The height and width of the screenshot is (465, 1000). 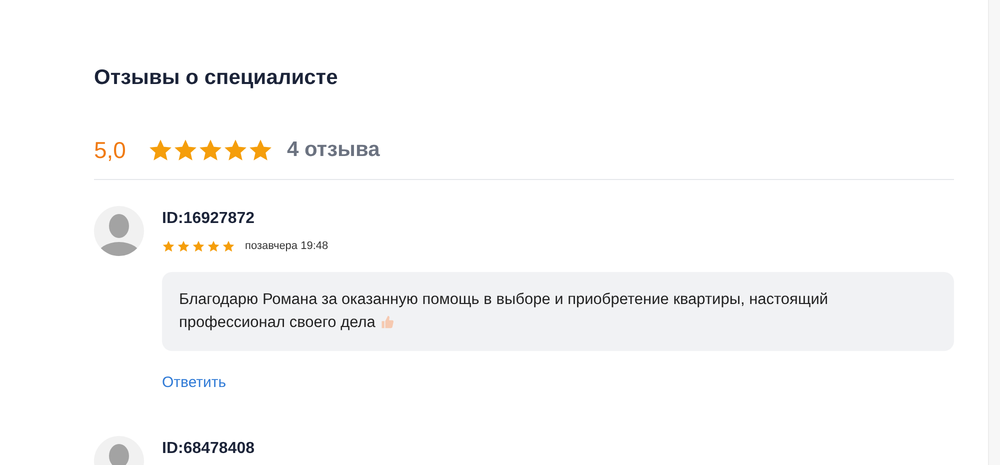 What do you see at coordinates (110, 150) in the screenshot?
I see `rating-score: 5,0` at bounding box center [110, 150].